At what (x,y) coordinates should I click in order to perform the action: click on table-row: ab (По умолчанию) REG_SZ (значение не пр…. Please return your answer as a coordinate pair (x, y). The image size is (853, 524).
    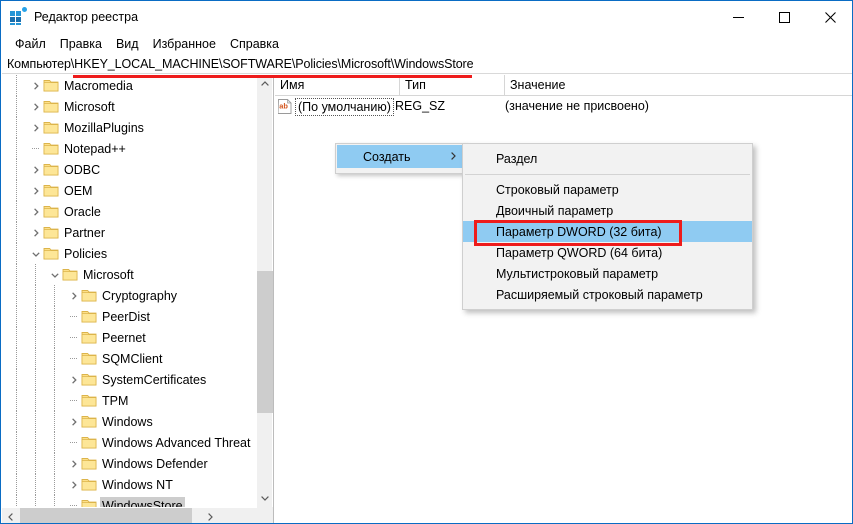
    Looking at the image, I should click on (563, 106).